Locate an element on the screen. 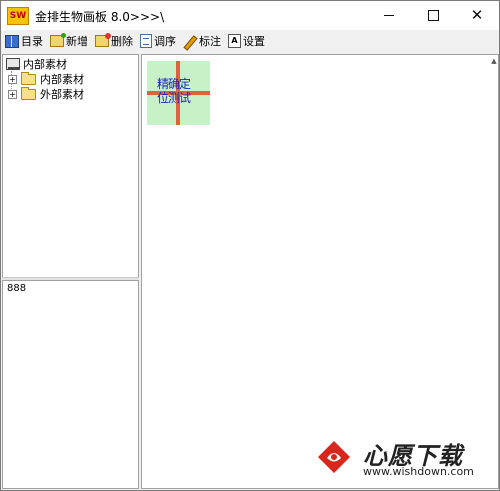  close-button: ✕ is located at coordinates (477, 15).